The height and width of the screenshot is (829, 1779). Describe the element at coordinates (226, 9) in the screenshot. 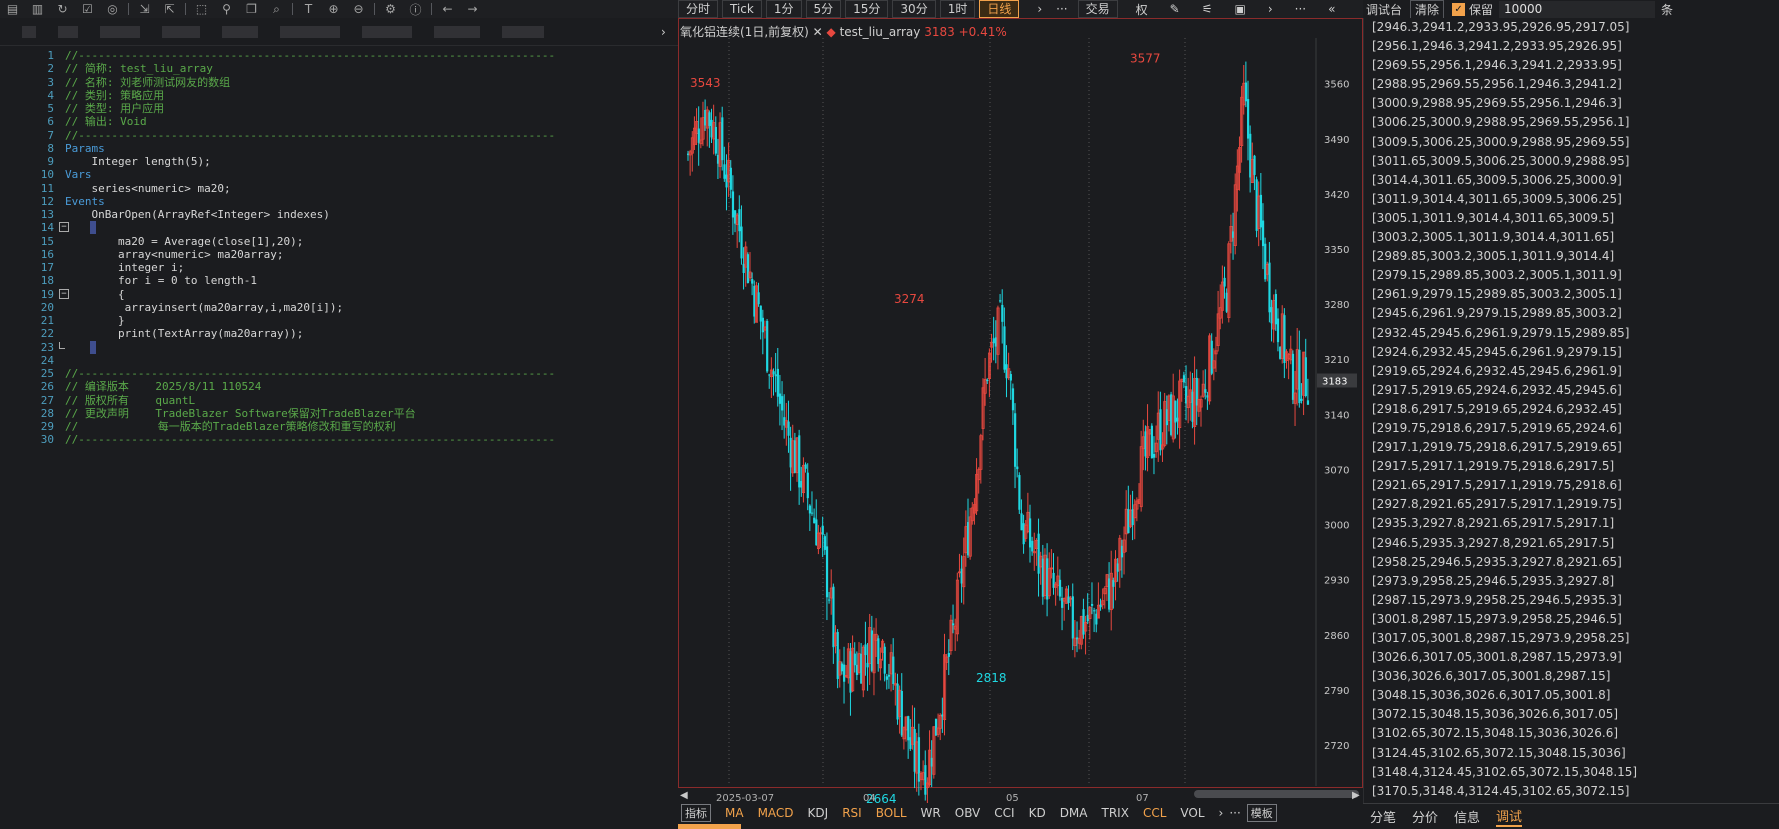

I see `search-icon: ⚲` at that location.